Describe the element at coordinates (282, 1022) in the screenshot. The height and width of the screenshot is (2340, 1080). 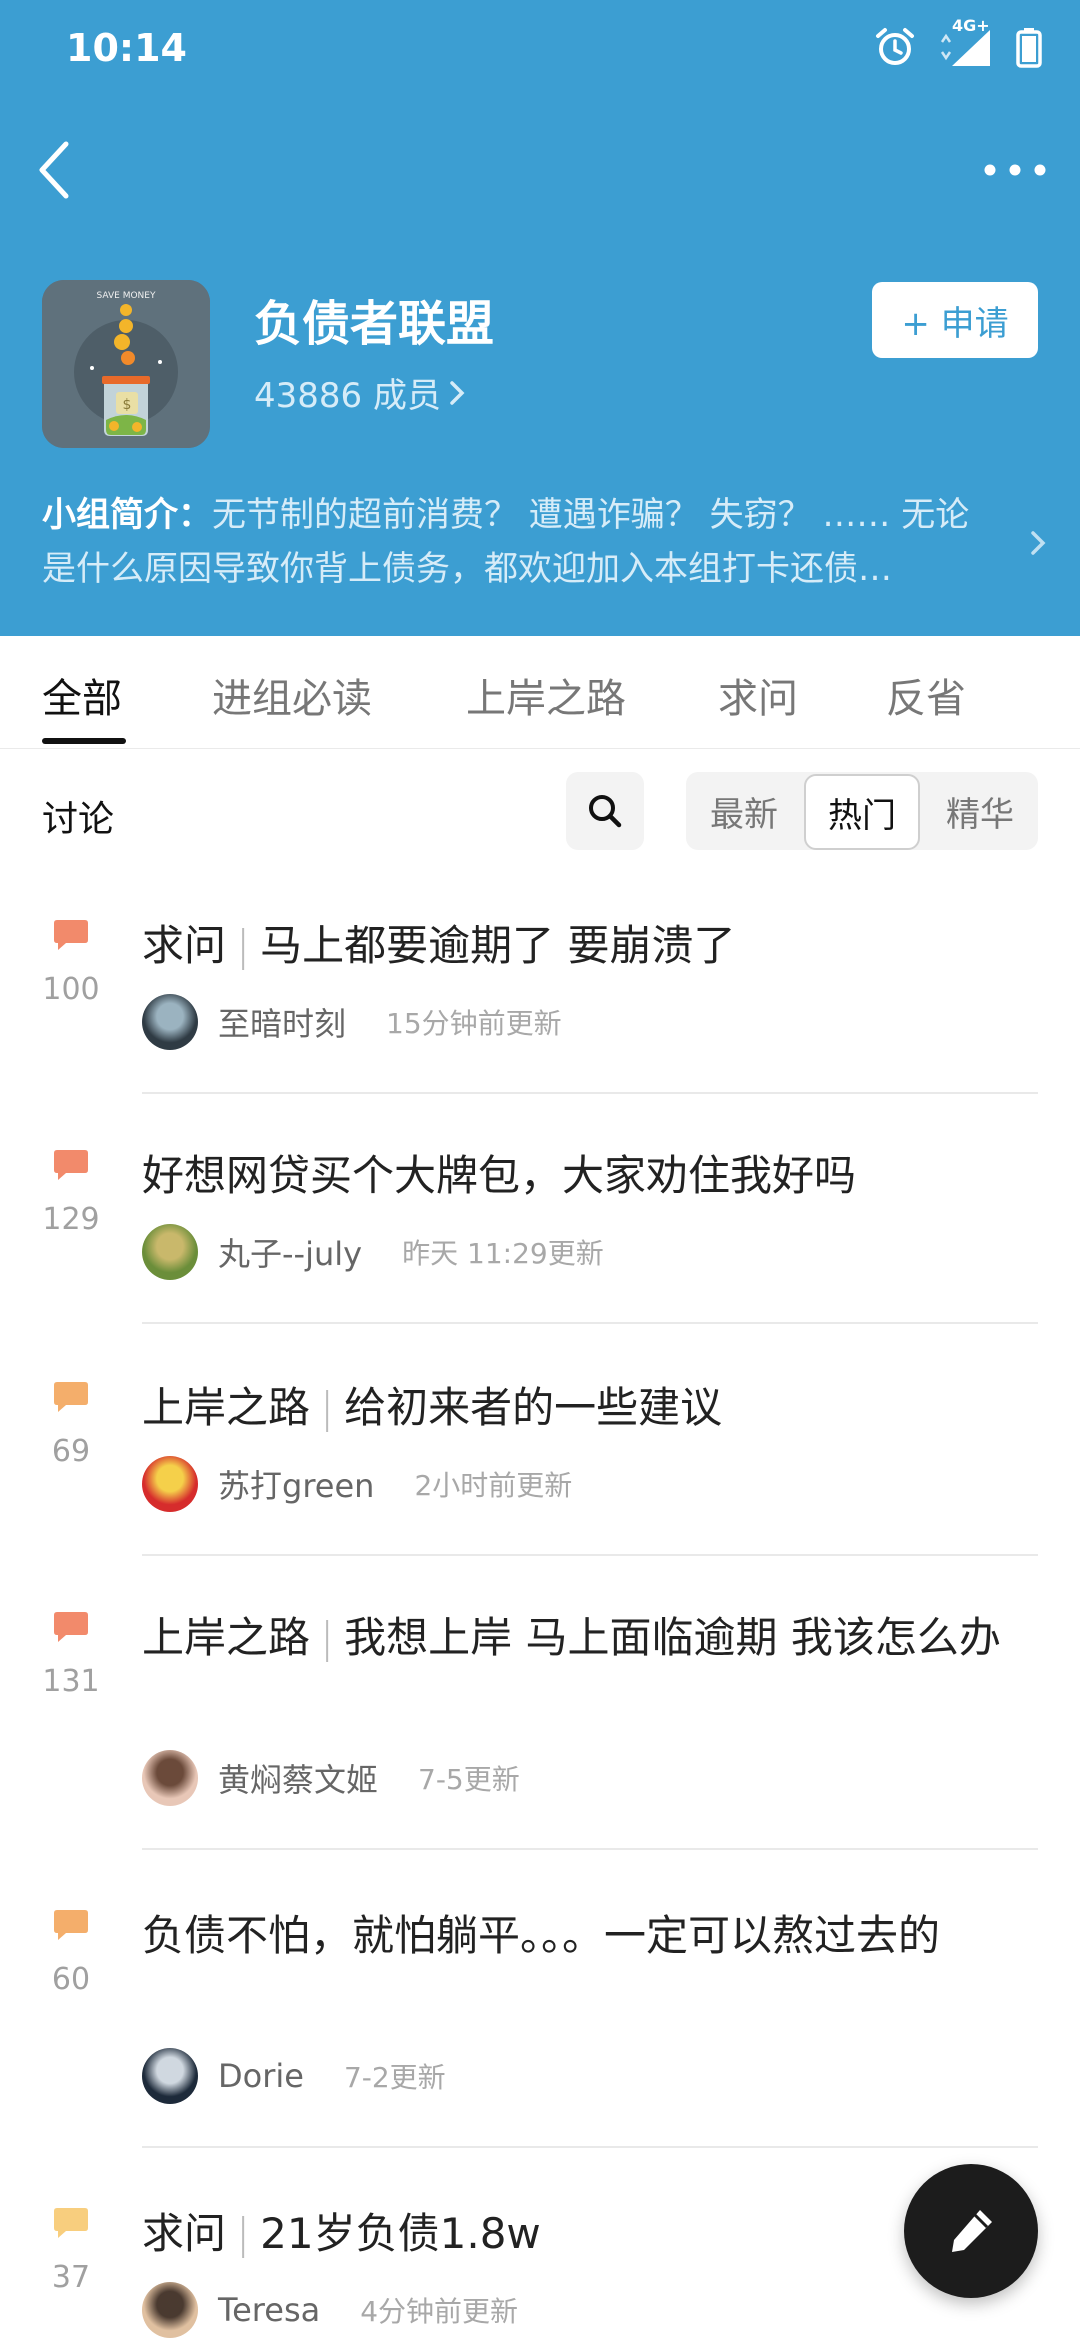
I see `author-name: 至暗时刻` at that location.